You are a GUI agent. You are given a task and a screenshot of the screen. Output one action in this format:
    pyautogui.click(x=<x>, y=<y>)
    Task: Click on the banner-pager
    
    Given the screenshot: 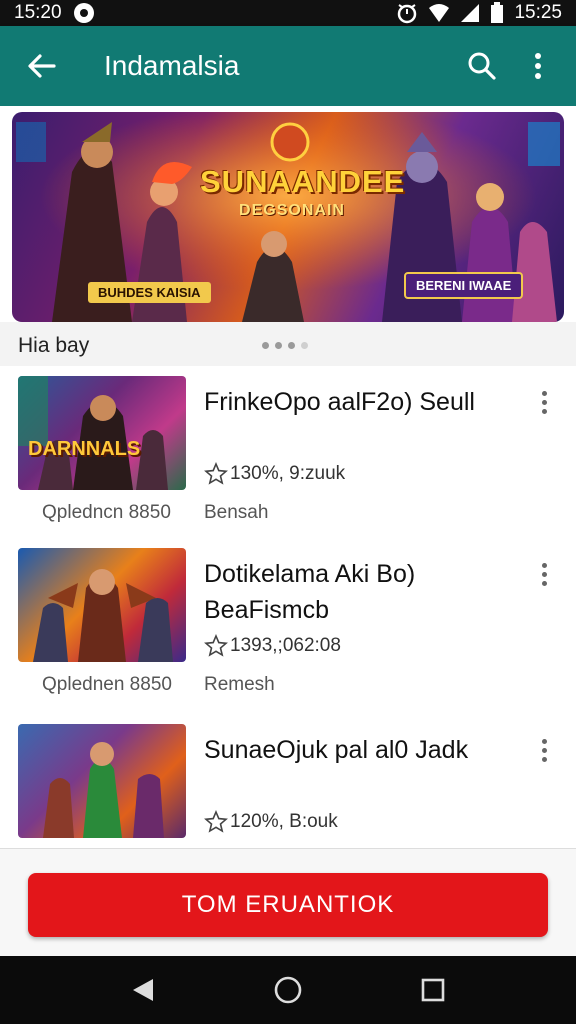 What is the action you would take?
    pyautogui.click(x=285, y=345)
    